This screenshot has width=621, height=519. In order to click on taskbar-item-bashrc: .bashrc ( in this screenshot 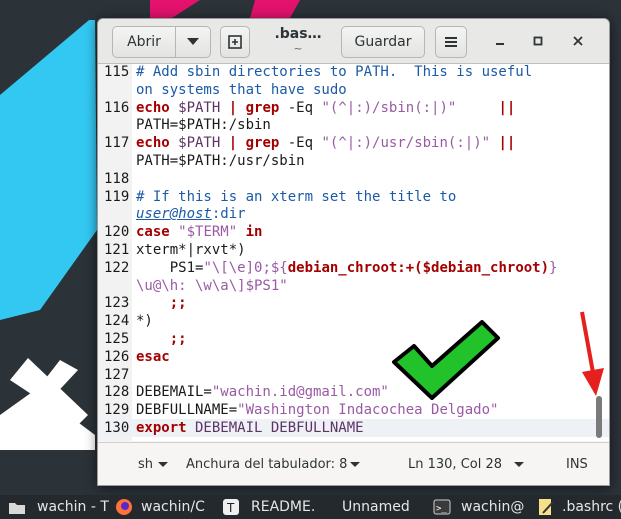, I will do `click(591, 507)`.